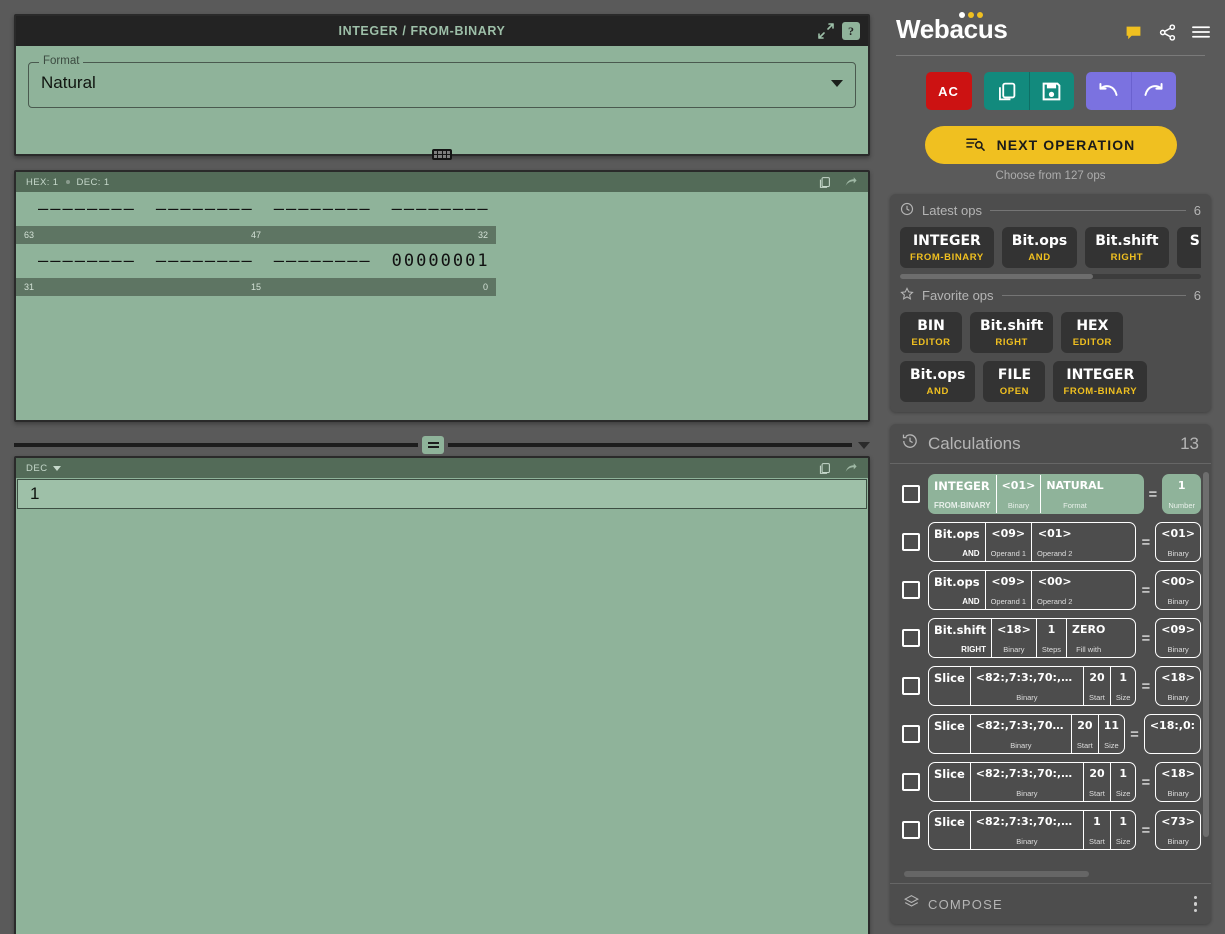 The height and width of the screenshot is (934, 1225). What do you see at coordinates (1097, 678) in the screenshot?
I see `cell-value: 20` at bounding box center [1097, 678].